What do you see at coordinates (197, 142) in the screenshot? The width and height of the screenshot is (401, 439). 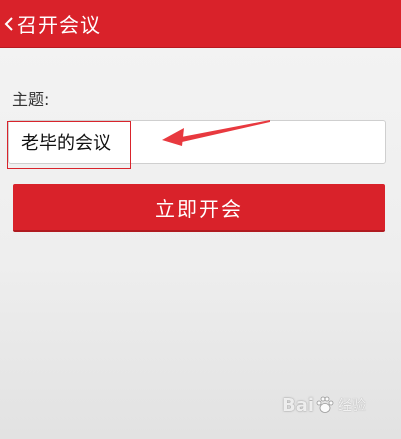 I see `topic-input: 老毕的会议` at bounding box center [197, 142].